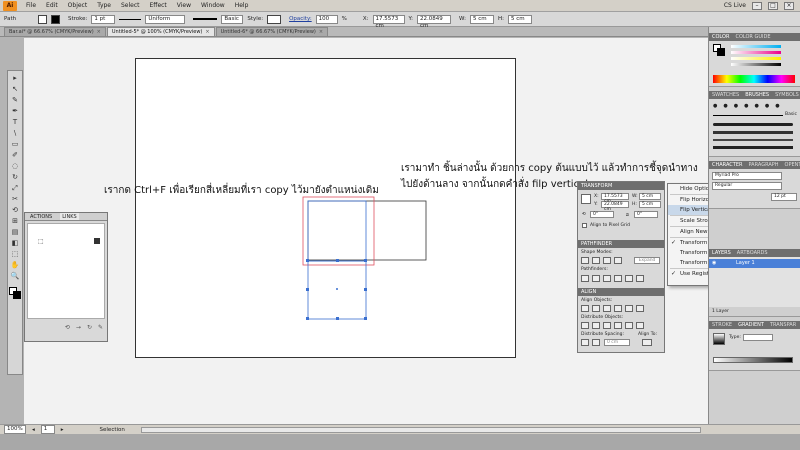 Image resolution: width=800 pixels, height=450 pixels. What do you see at coordinates (647, 260) in the screenshot?
I see `expand-button: Expand` at bounding box center [647, 260].